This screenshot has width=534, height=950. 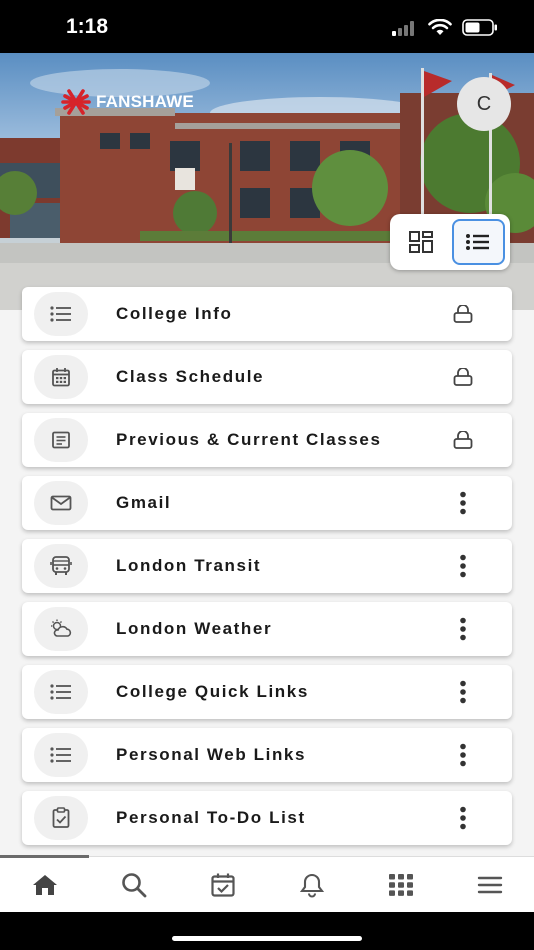 I want to click on bell-icon, so click(x=311, y=885).